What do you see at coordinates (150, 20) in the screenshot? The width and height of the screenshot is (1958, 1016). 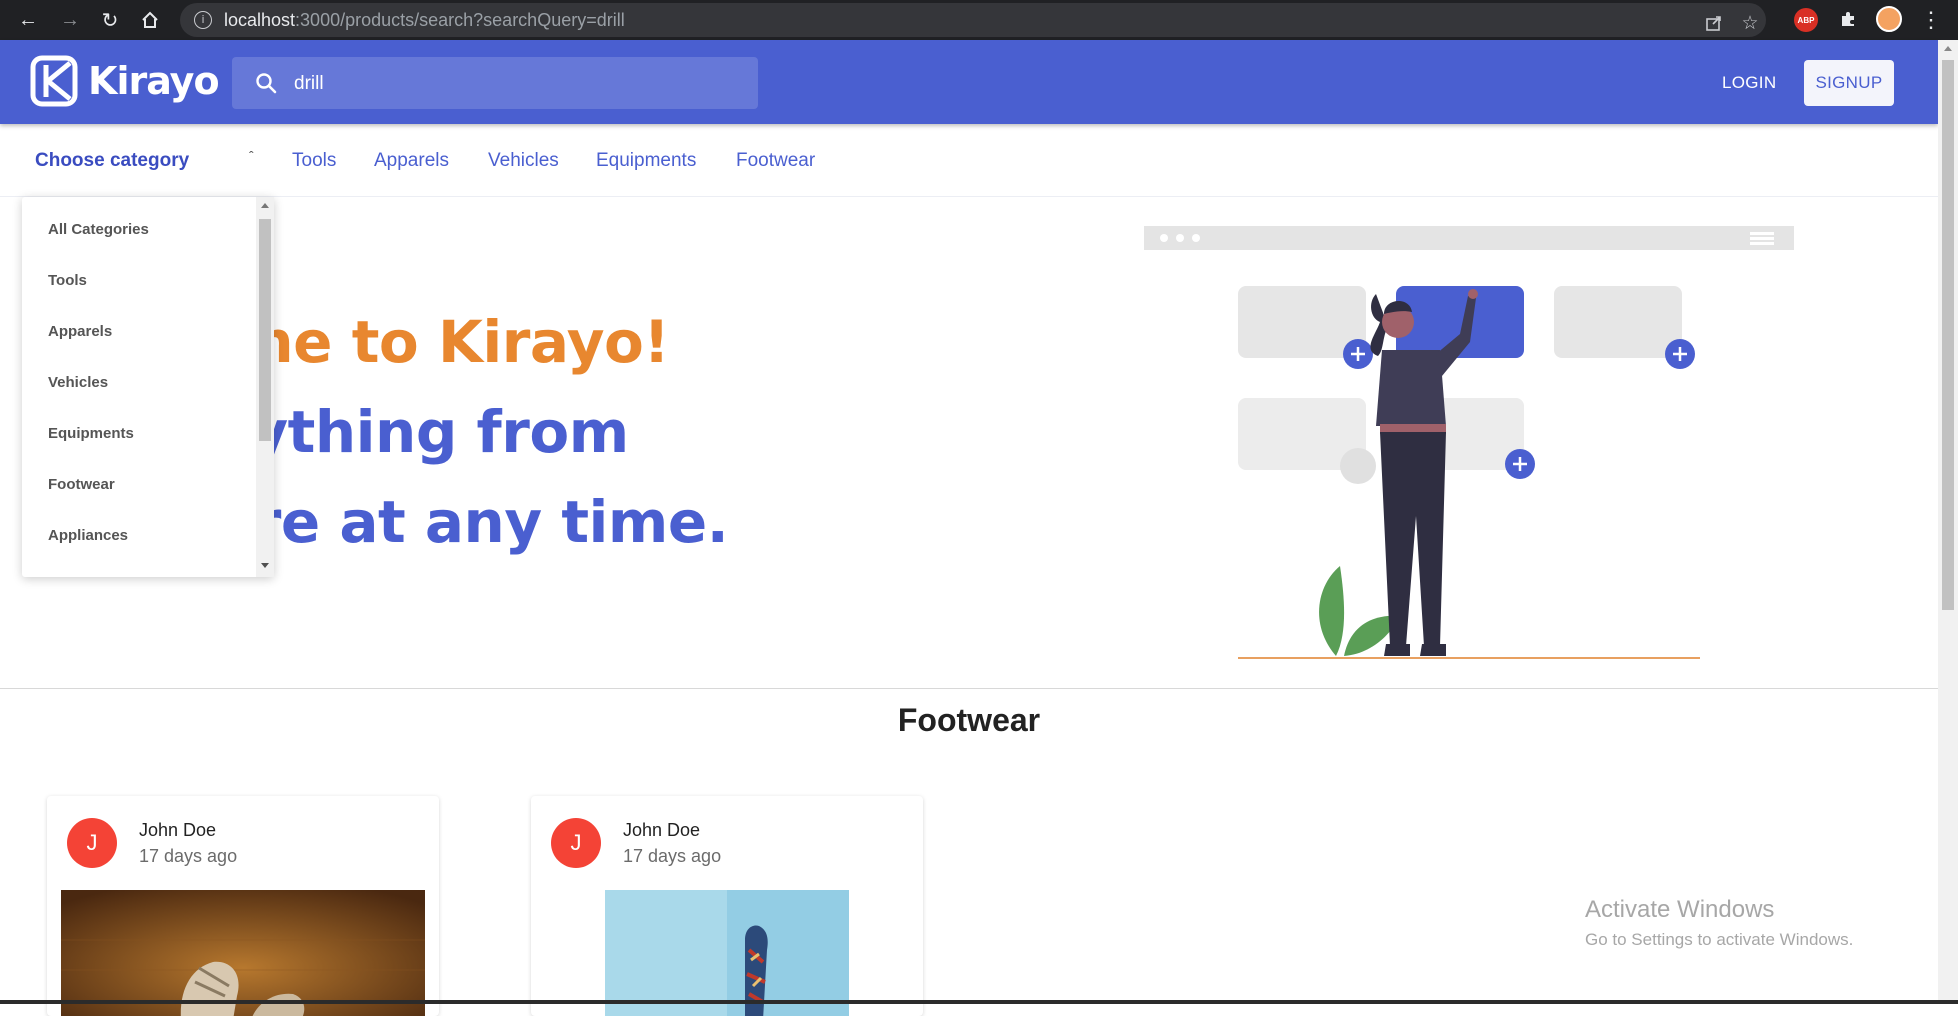 I see `home-icon` at bounding box center [150, 20].